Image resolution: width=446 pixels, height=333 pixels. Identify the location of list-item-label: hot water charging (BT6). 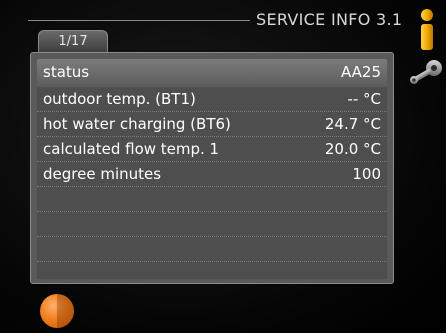
(137, 124).